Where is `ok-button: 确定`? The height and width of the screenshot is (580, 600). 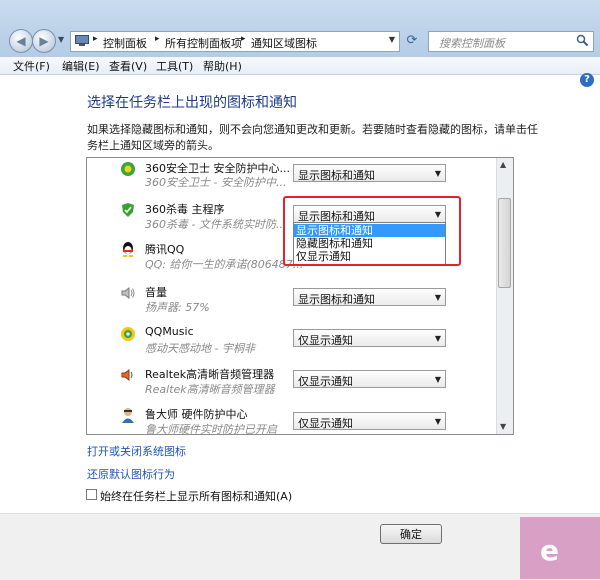 ok-button: 确定 is located at coordinates (411, 534).